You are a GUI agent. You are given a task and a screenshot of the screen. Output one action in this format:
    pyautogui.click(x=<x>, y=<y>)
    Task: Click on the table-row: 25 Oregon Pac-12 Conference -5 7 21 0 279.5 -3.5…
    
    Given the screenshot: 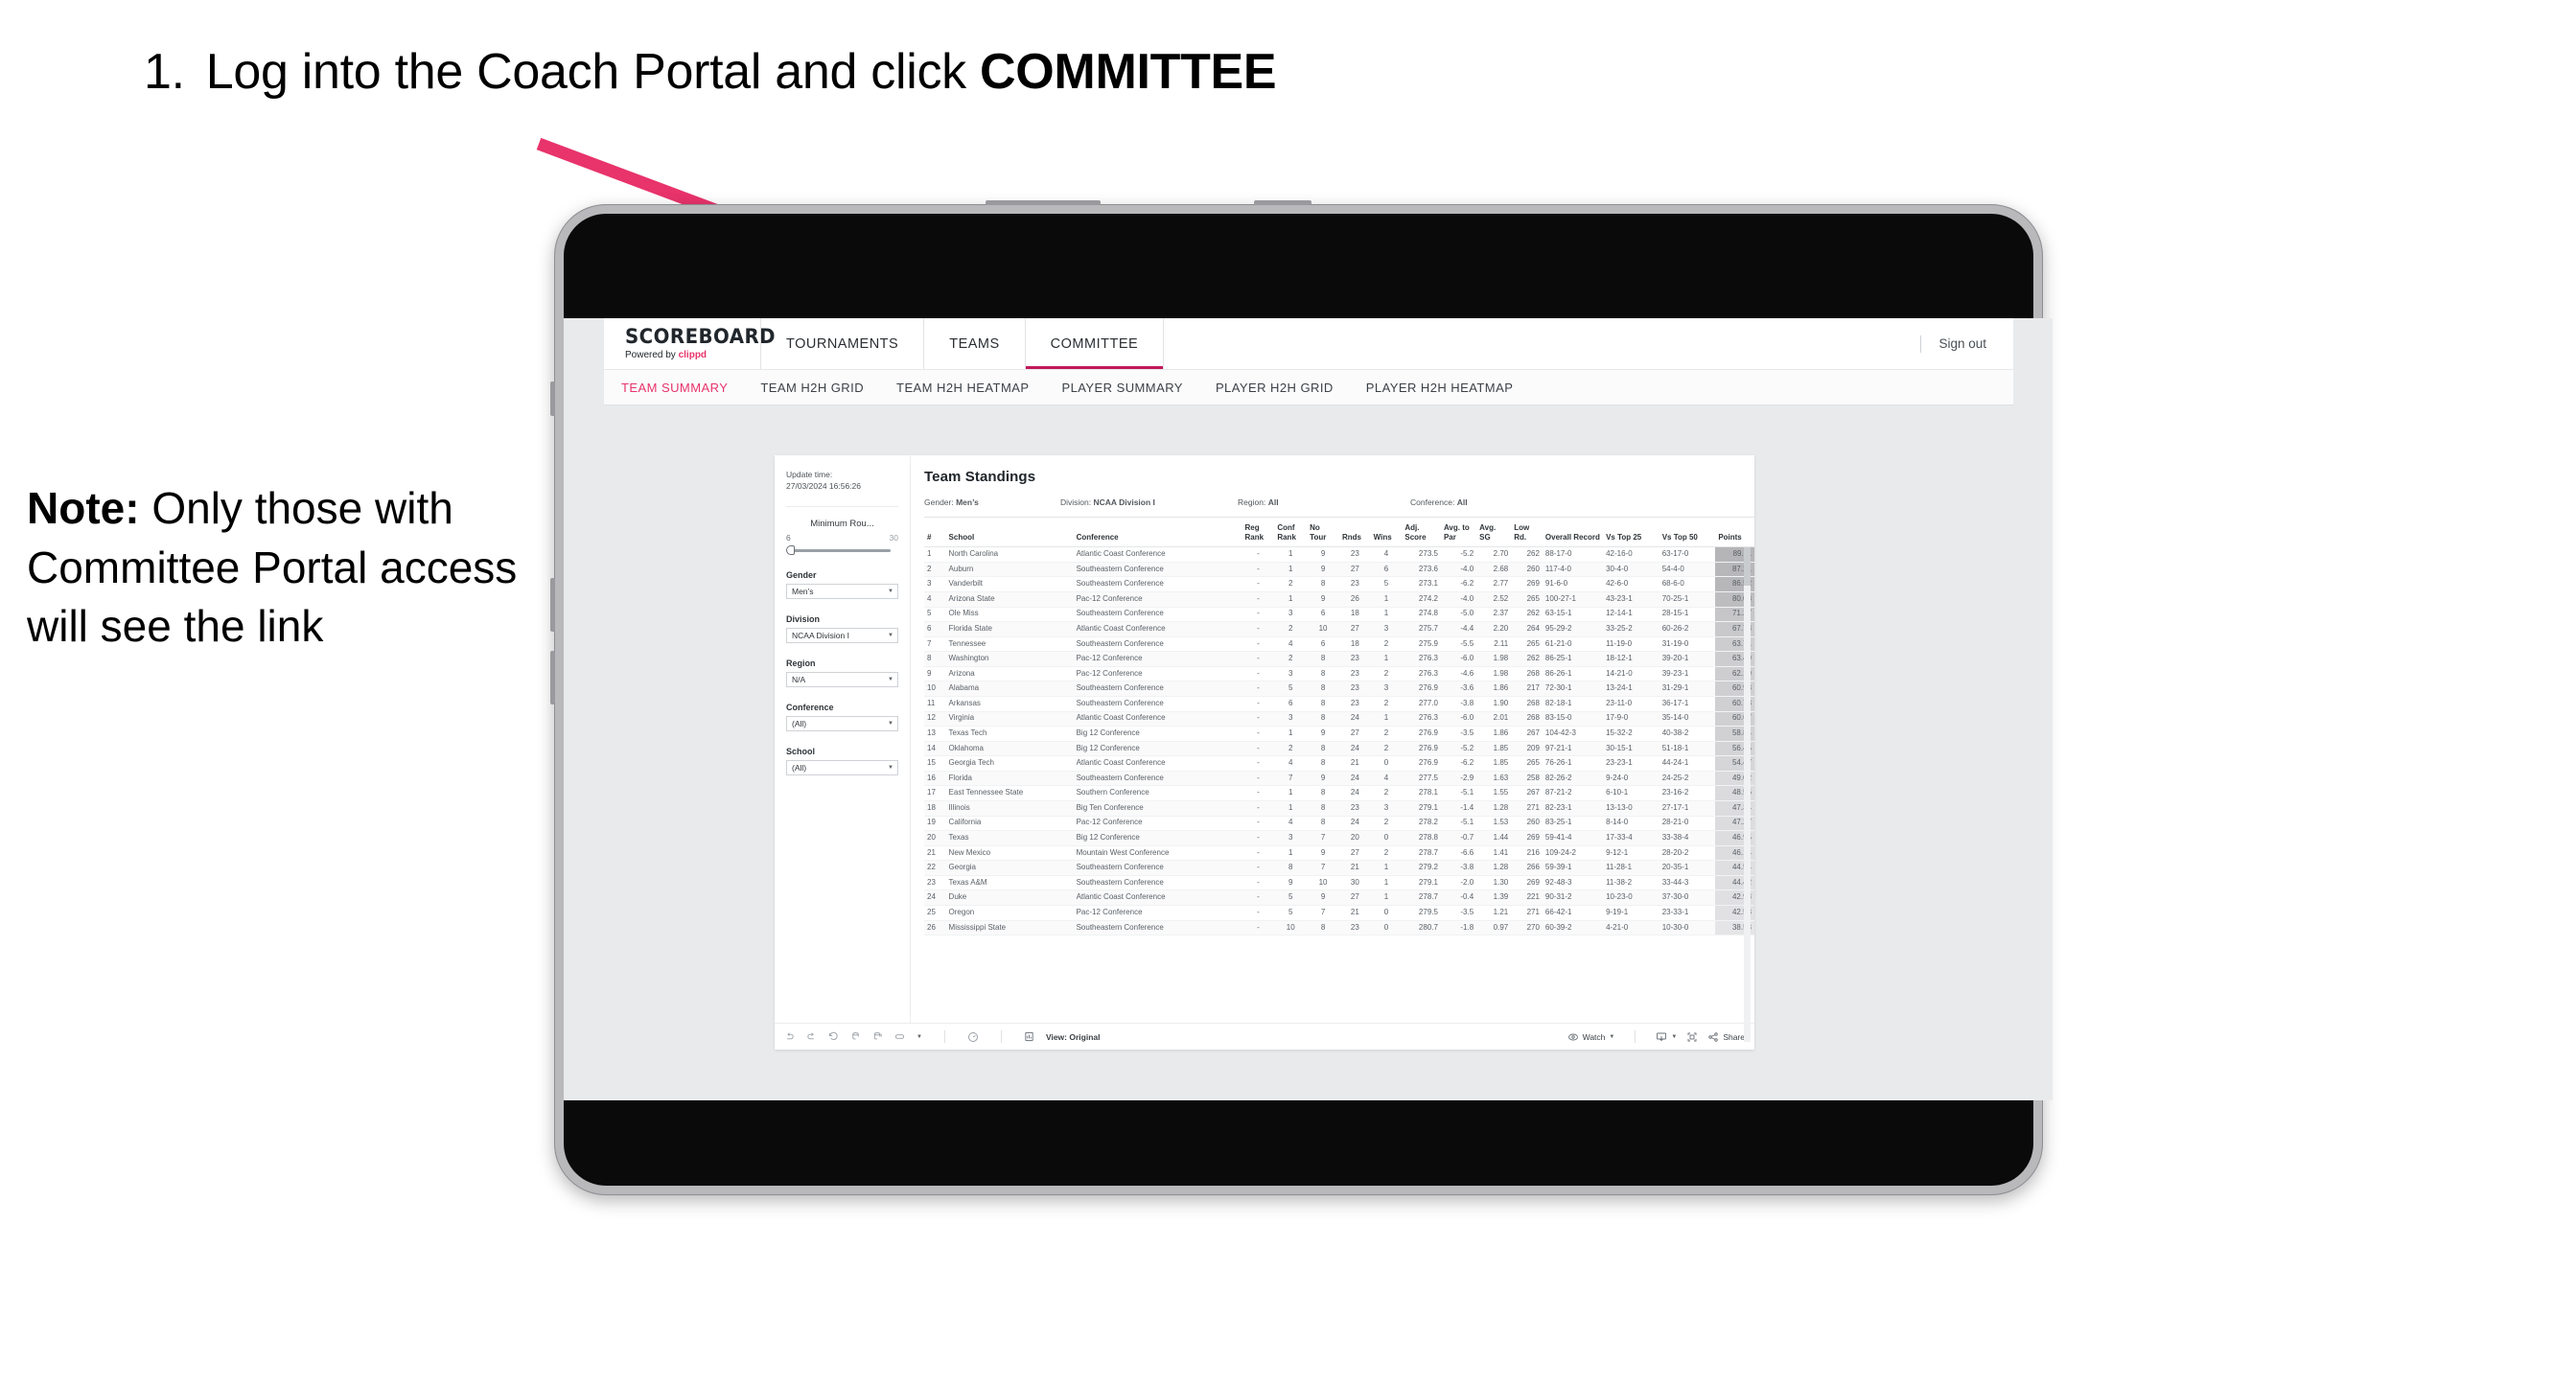 What is the action you would take?
    pyautogui.click(x=1339, y=913)
    